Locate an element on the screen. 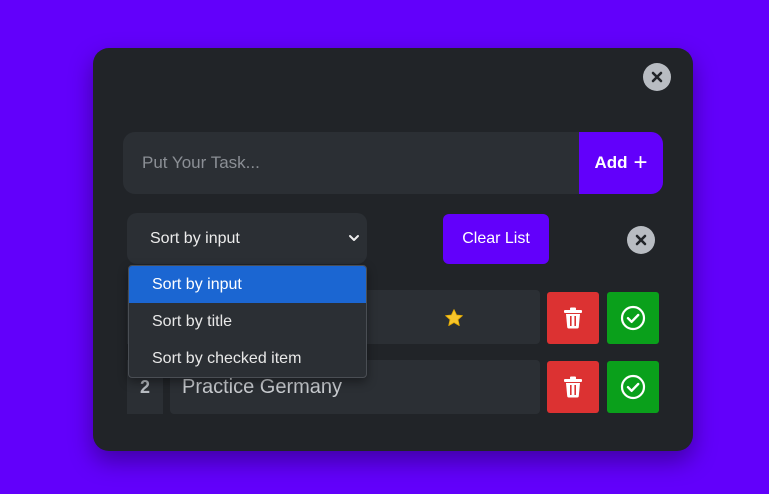  add-button: Add + is located at coordinates (621, 163).